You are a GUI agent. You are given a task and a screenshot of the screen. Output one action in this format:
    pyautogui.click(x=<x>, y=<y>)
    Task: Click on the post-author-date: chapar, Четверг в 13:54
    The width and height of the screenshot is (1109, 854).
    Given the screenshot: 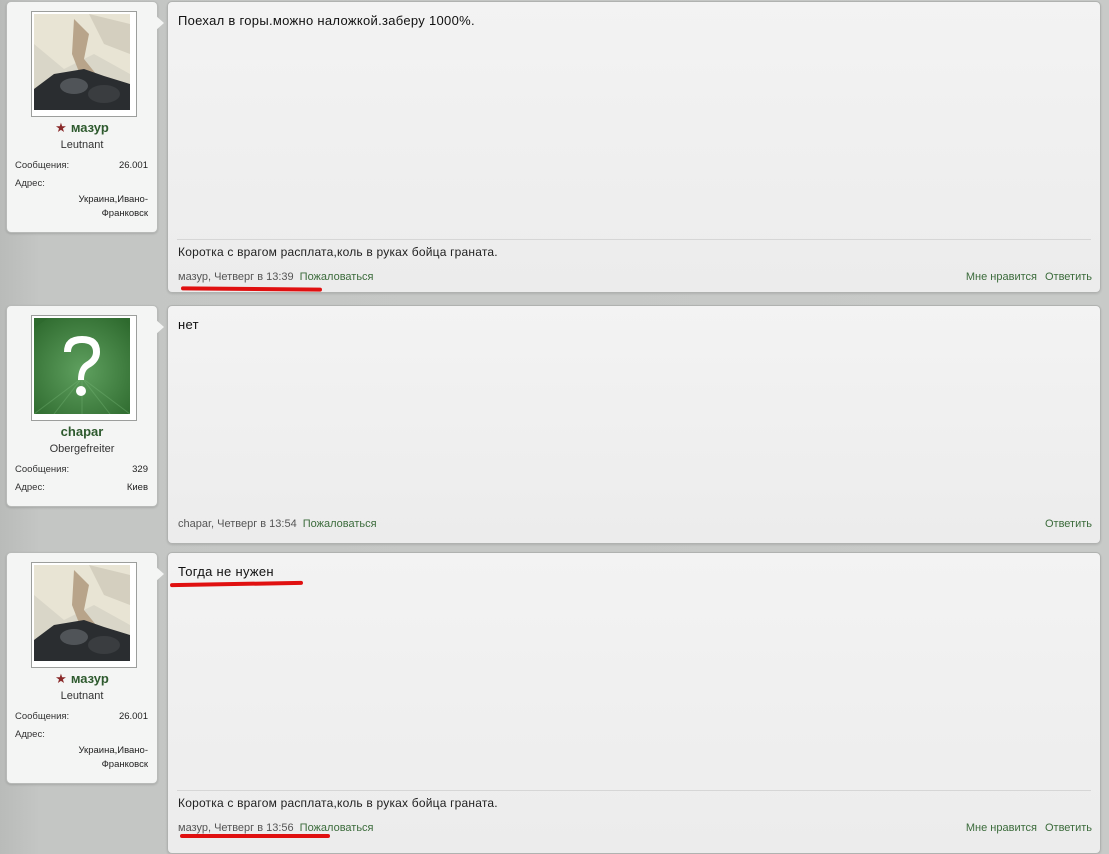 What is the action you would take?
    pyautogui.click(x=237, y=524)
    